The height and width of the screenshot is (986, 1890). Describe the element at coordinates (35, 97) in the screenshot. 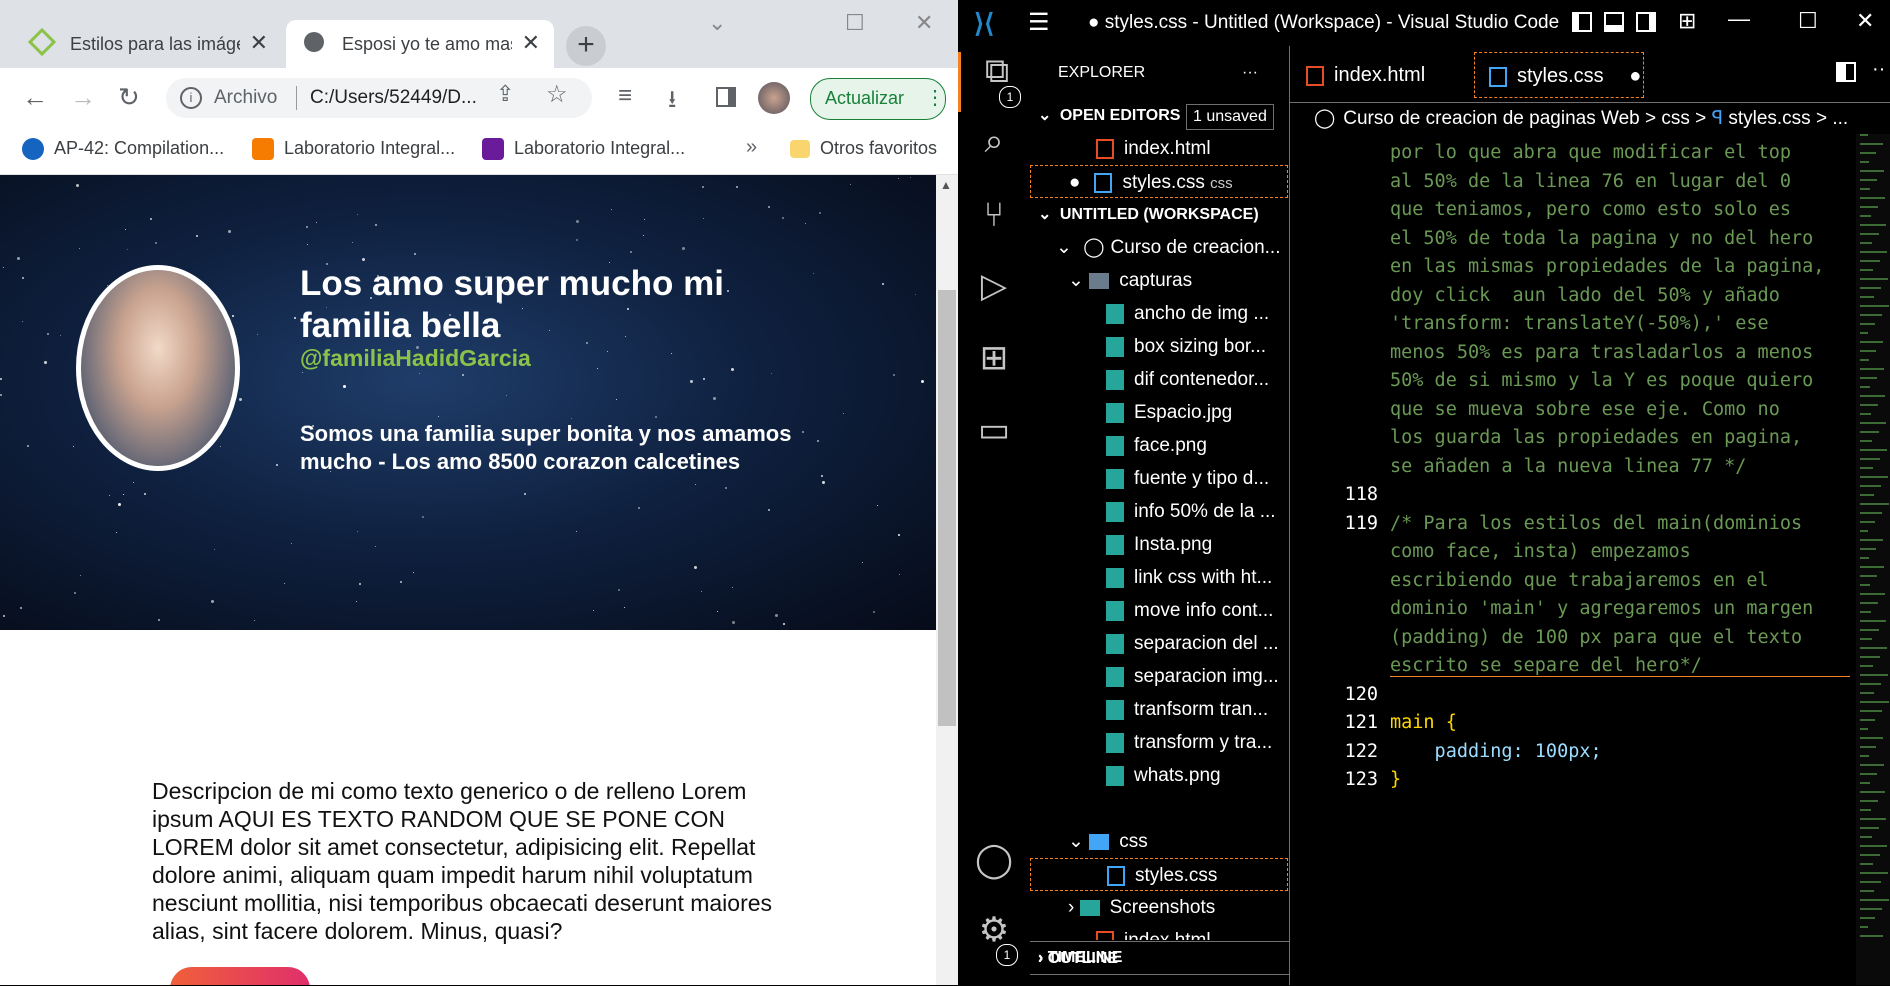

I see `back-icon: ←` at that location.